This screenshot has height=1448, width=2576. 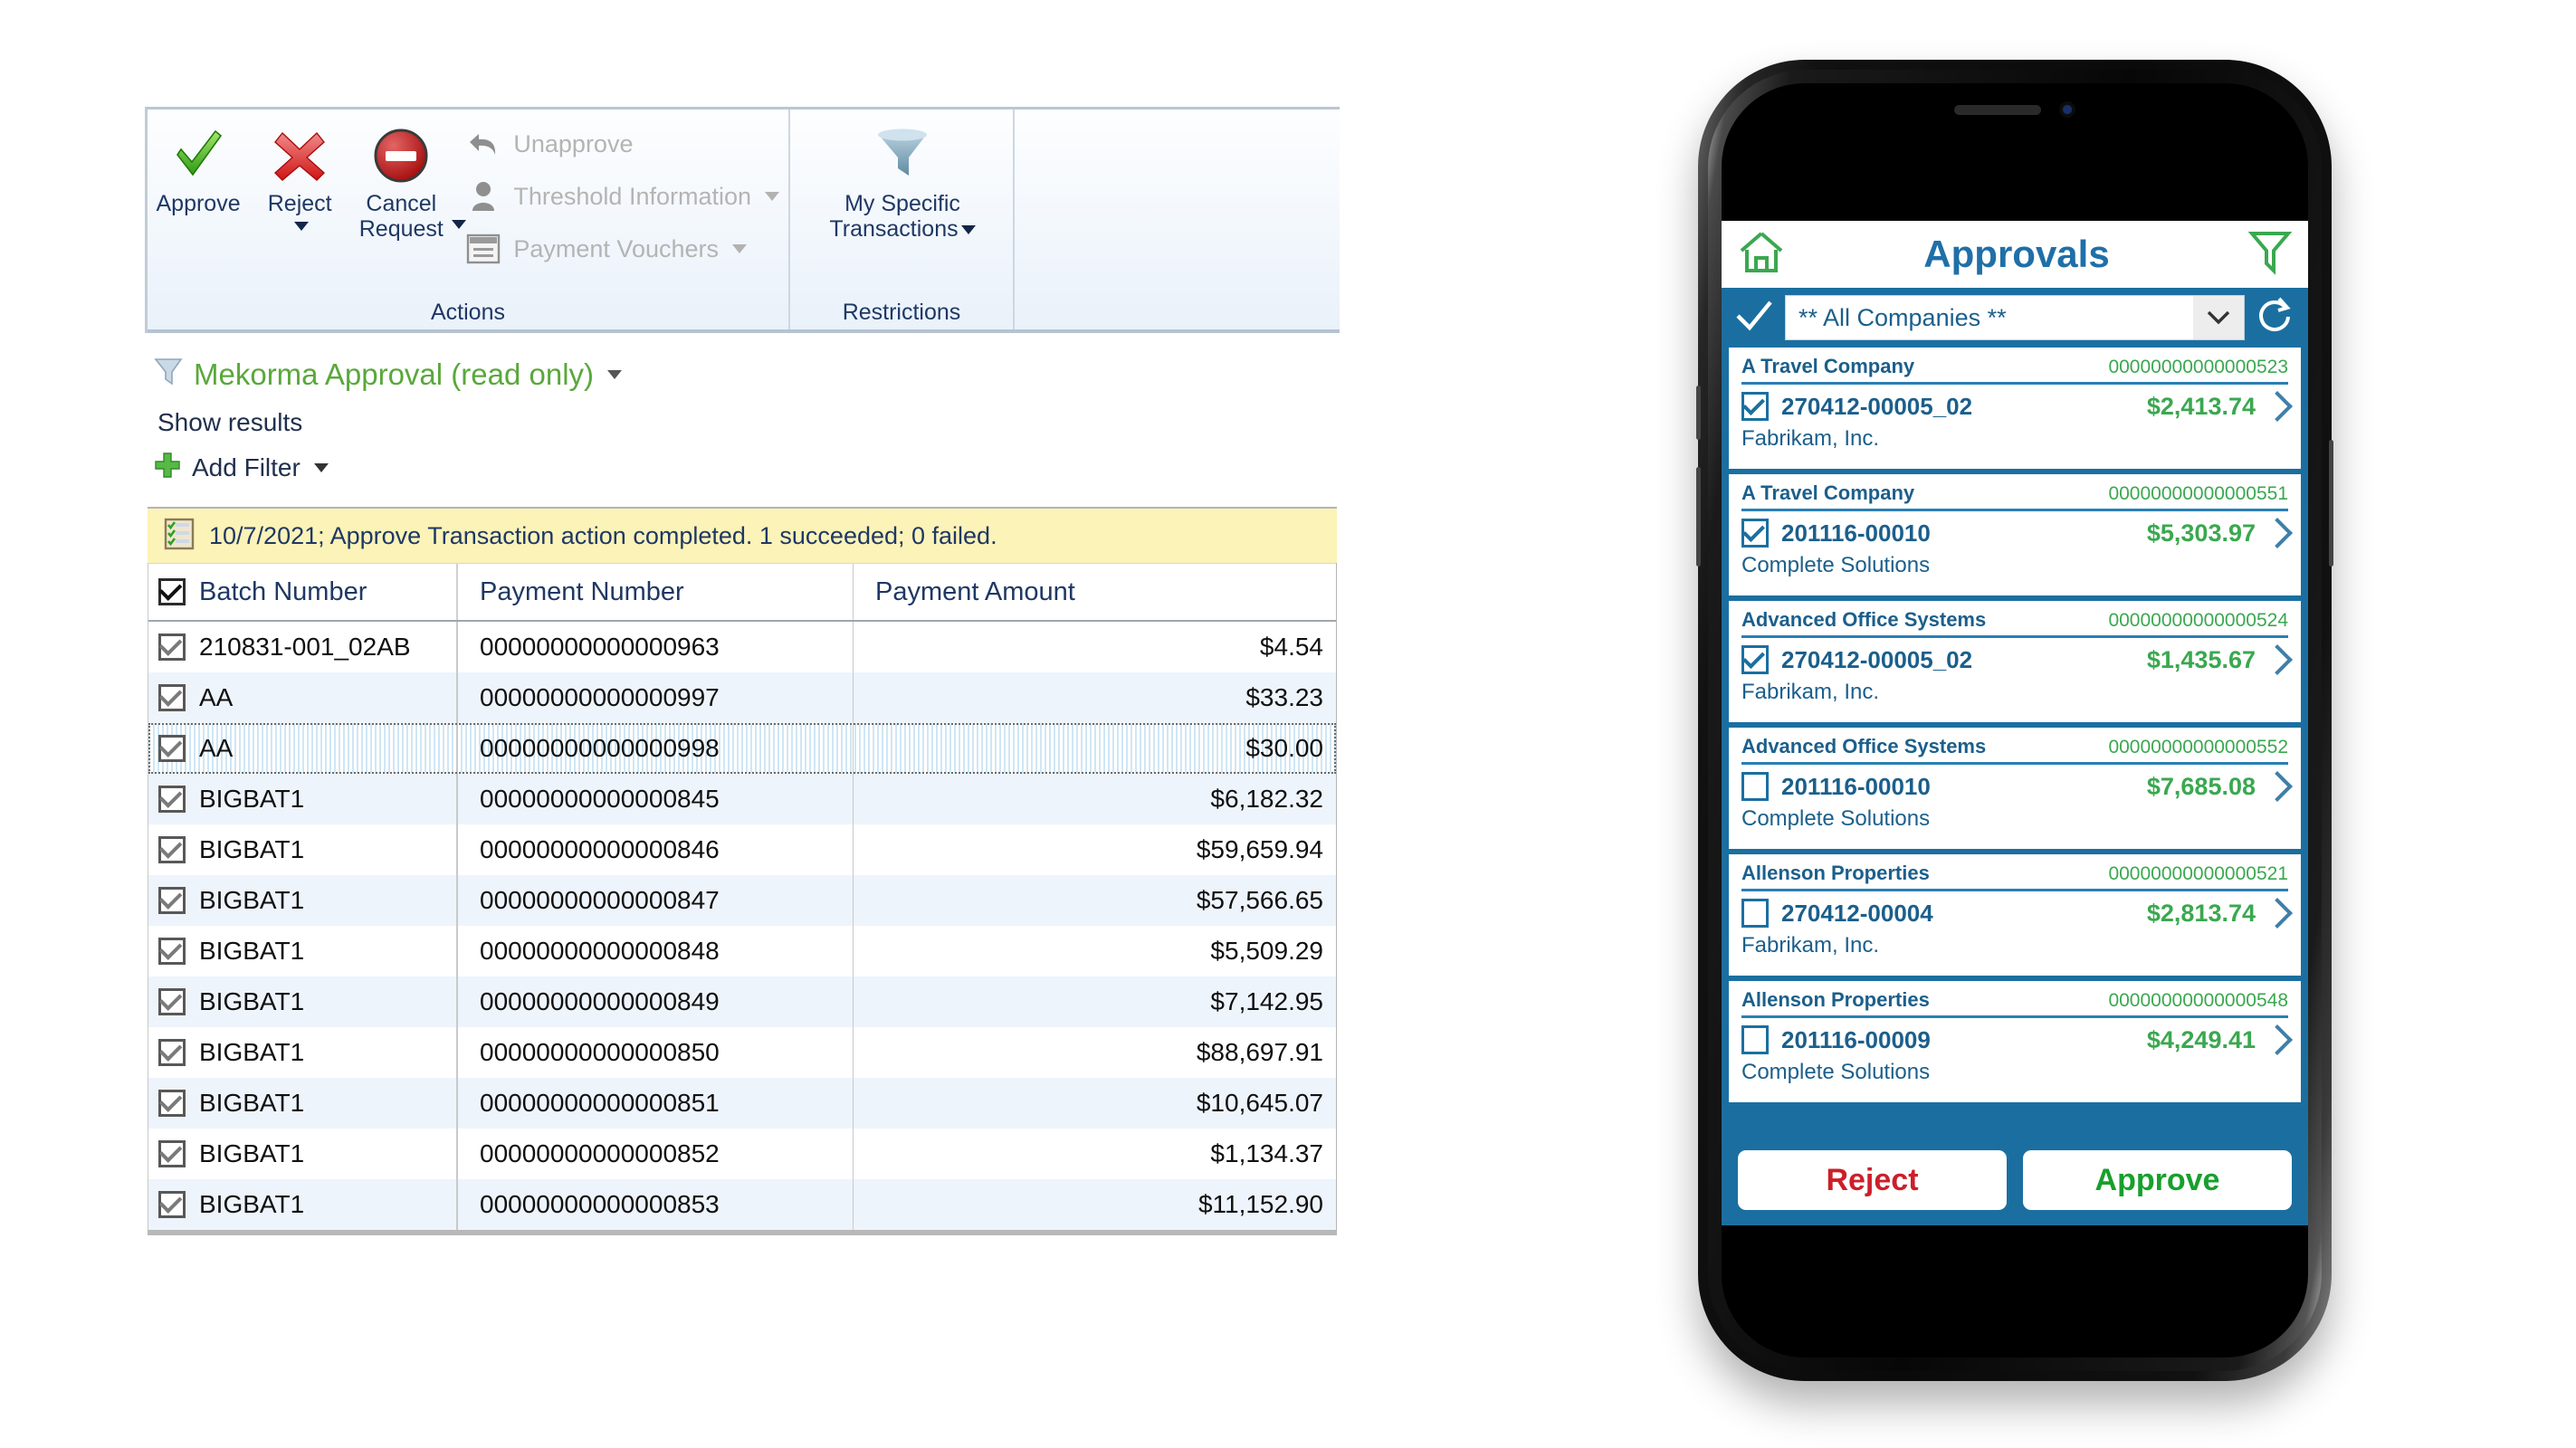 I want to click on reject-button: Reject, so click(x=1873, y=1180).